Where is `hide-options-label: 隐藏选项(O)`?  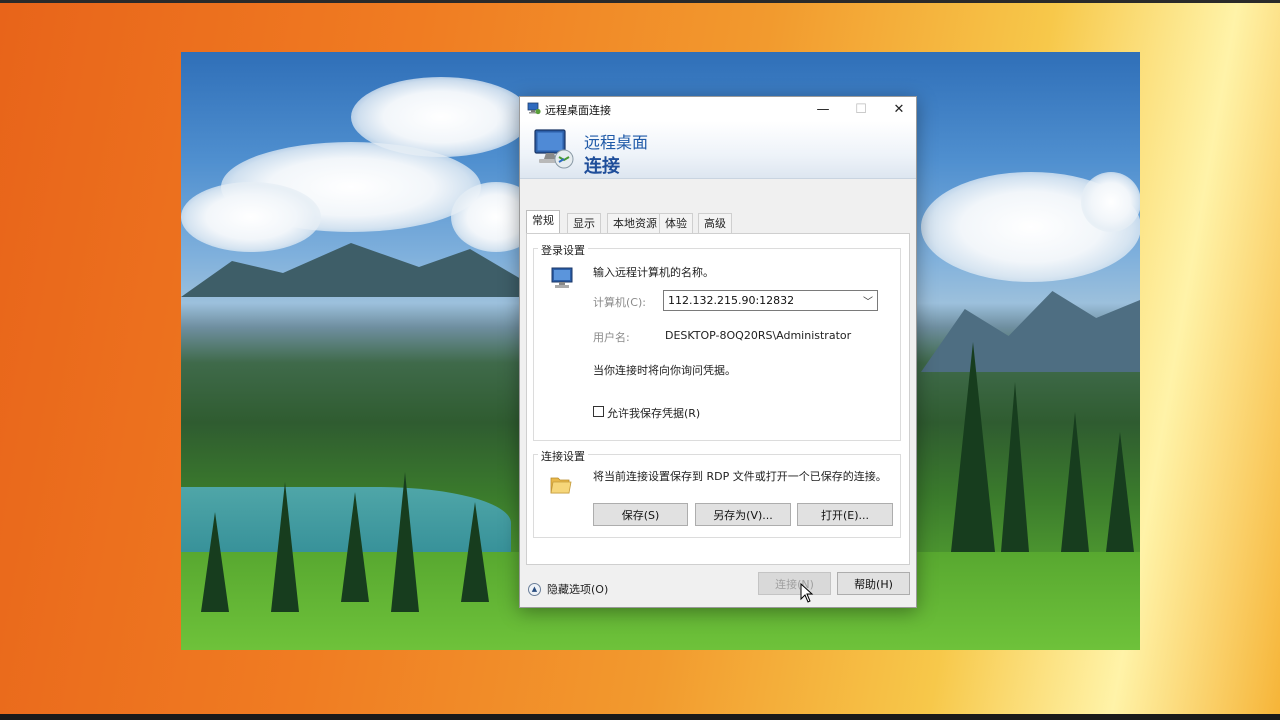 hide-options-label: 隐藏选项(O) is located at coordinates (577, 589).